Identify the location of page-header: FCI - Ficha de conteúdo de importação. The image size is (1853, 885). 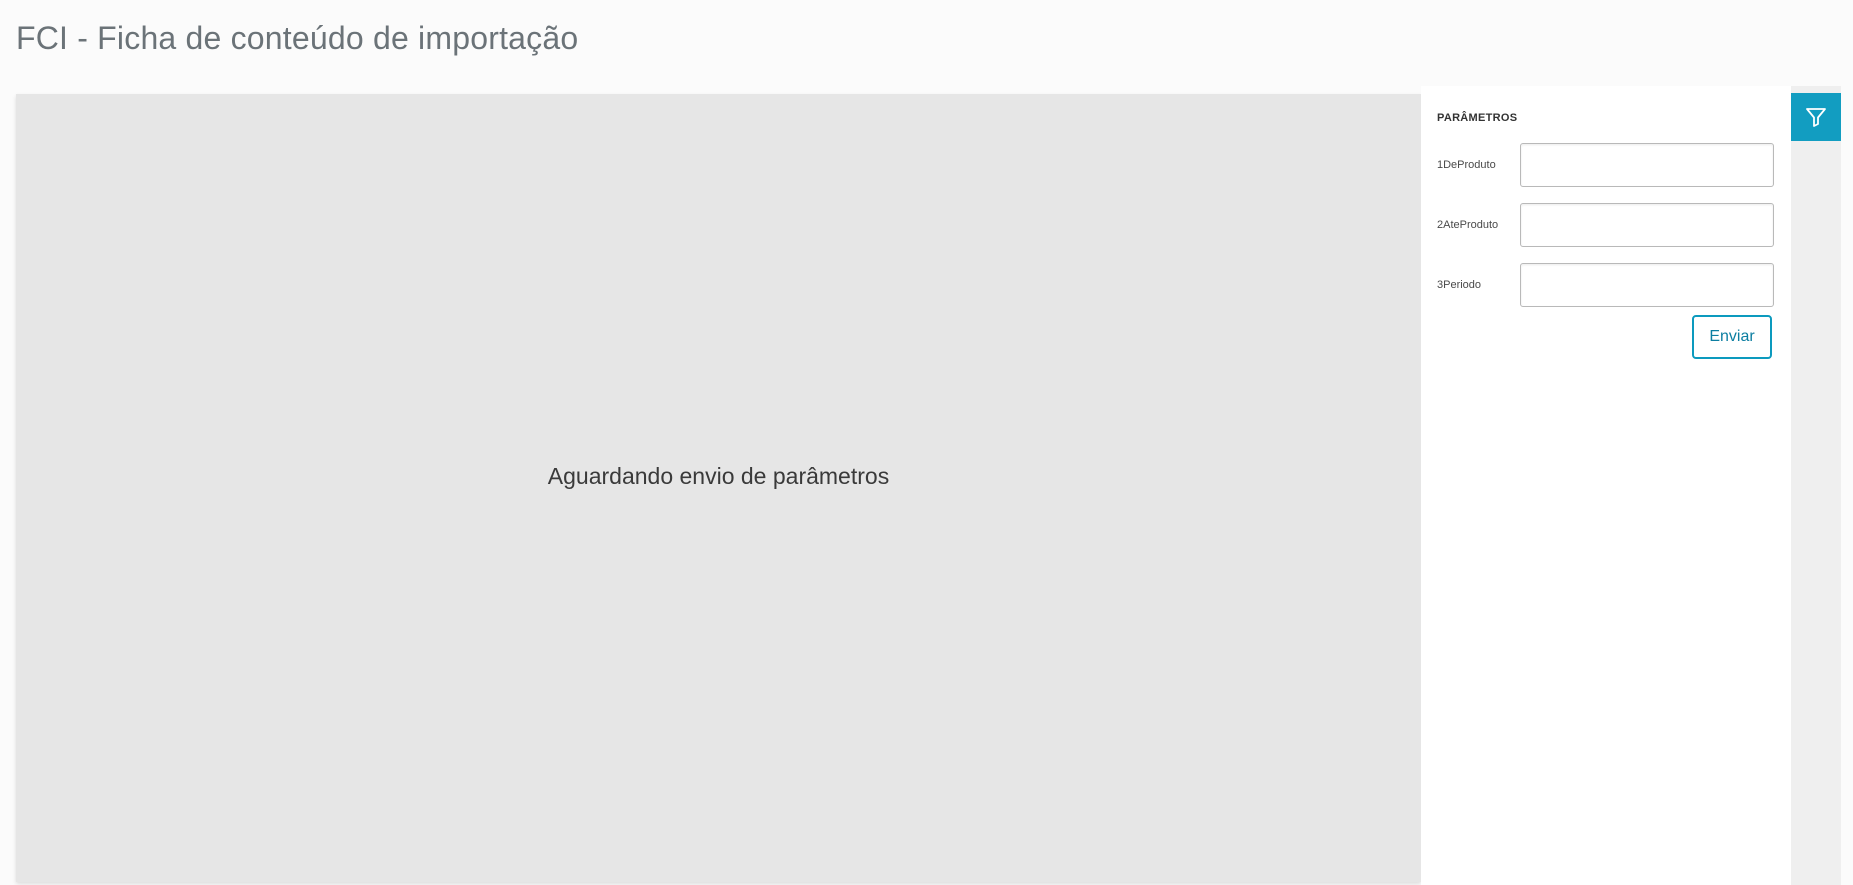
(297, 38).